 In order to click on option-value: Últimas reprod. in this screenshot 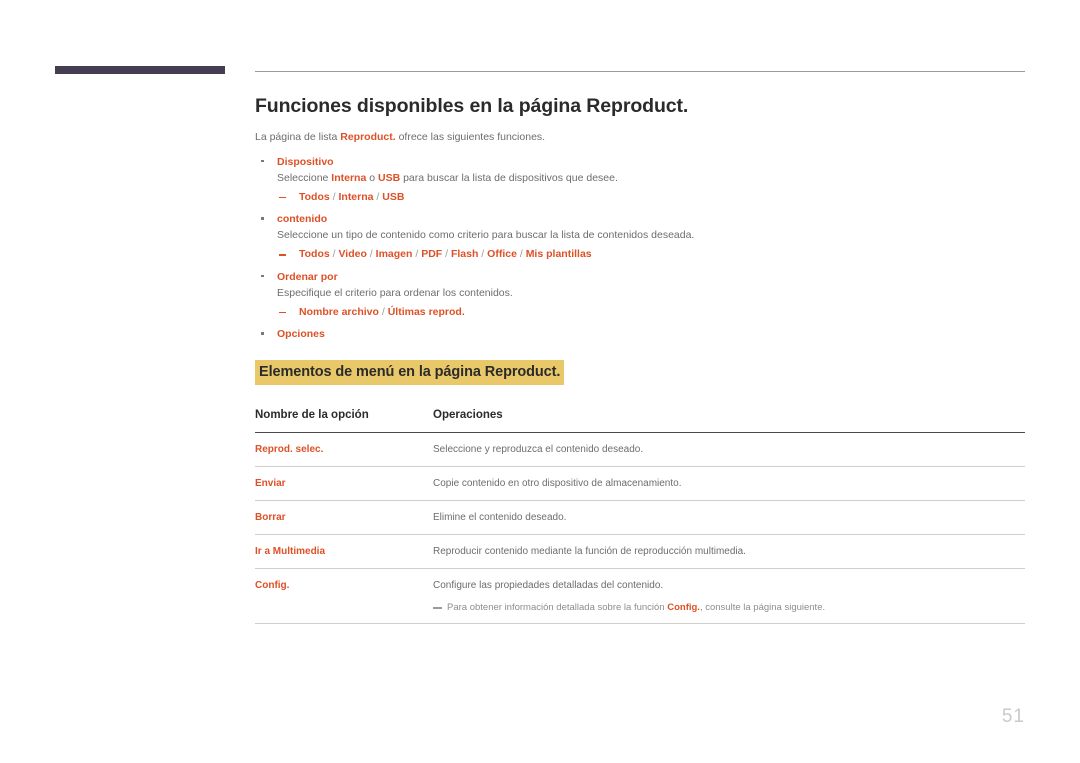, I will do `click(426, 311)`.